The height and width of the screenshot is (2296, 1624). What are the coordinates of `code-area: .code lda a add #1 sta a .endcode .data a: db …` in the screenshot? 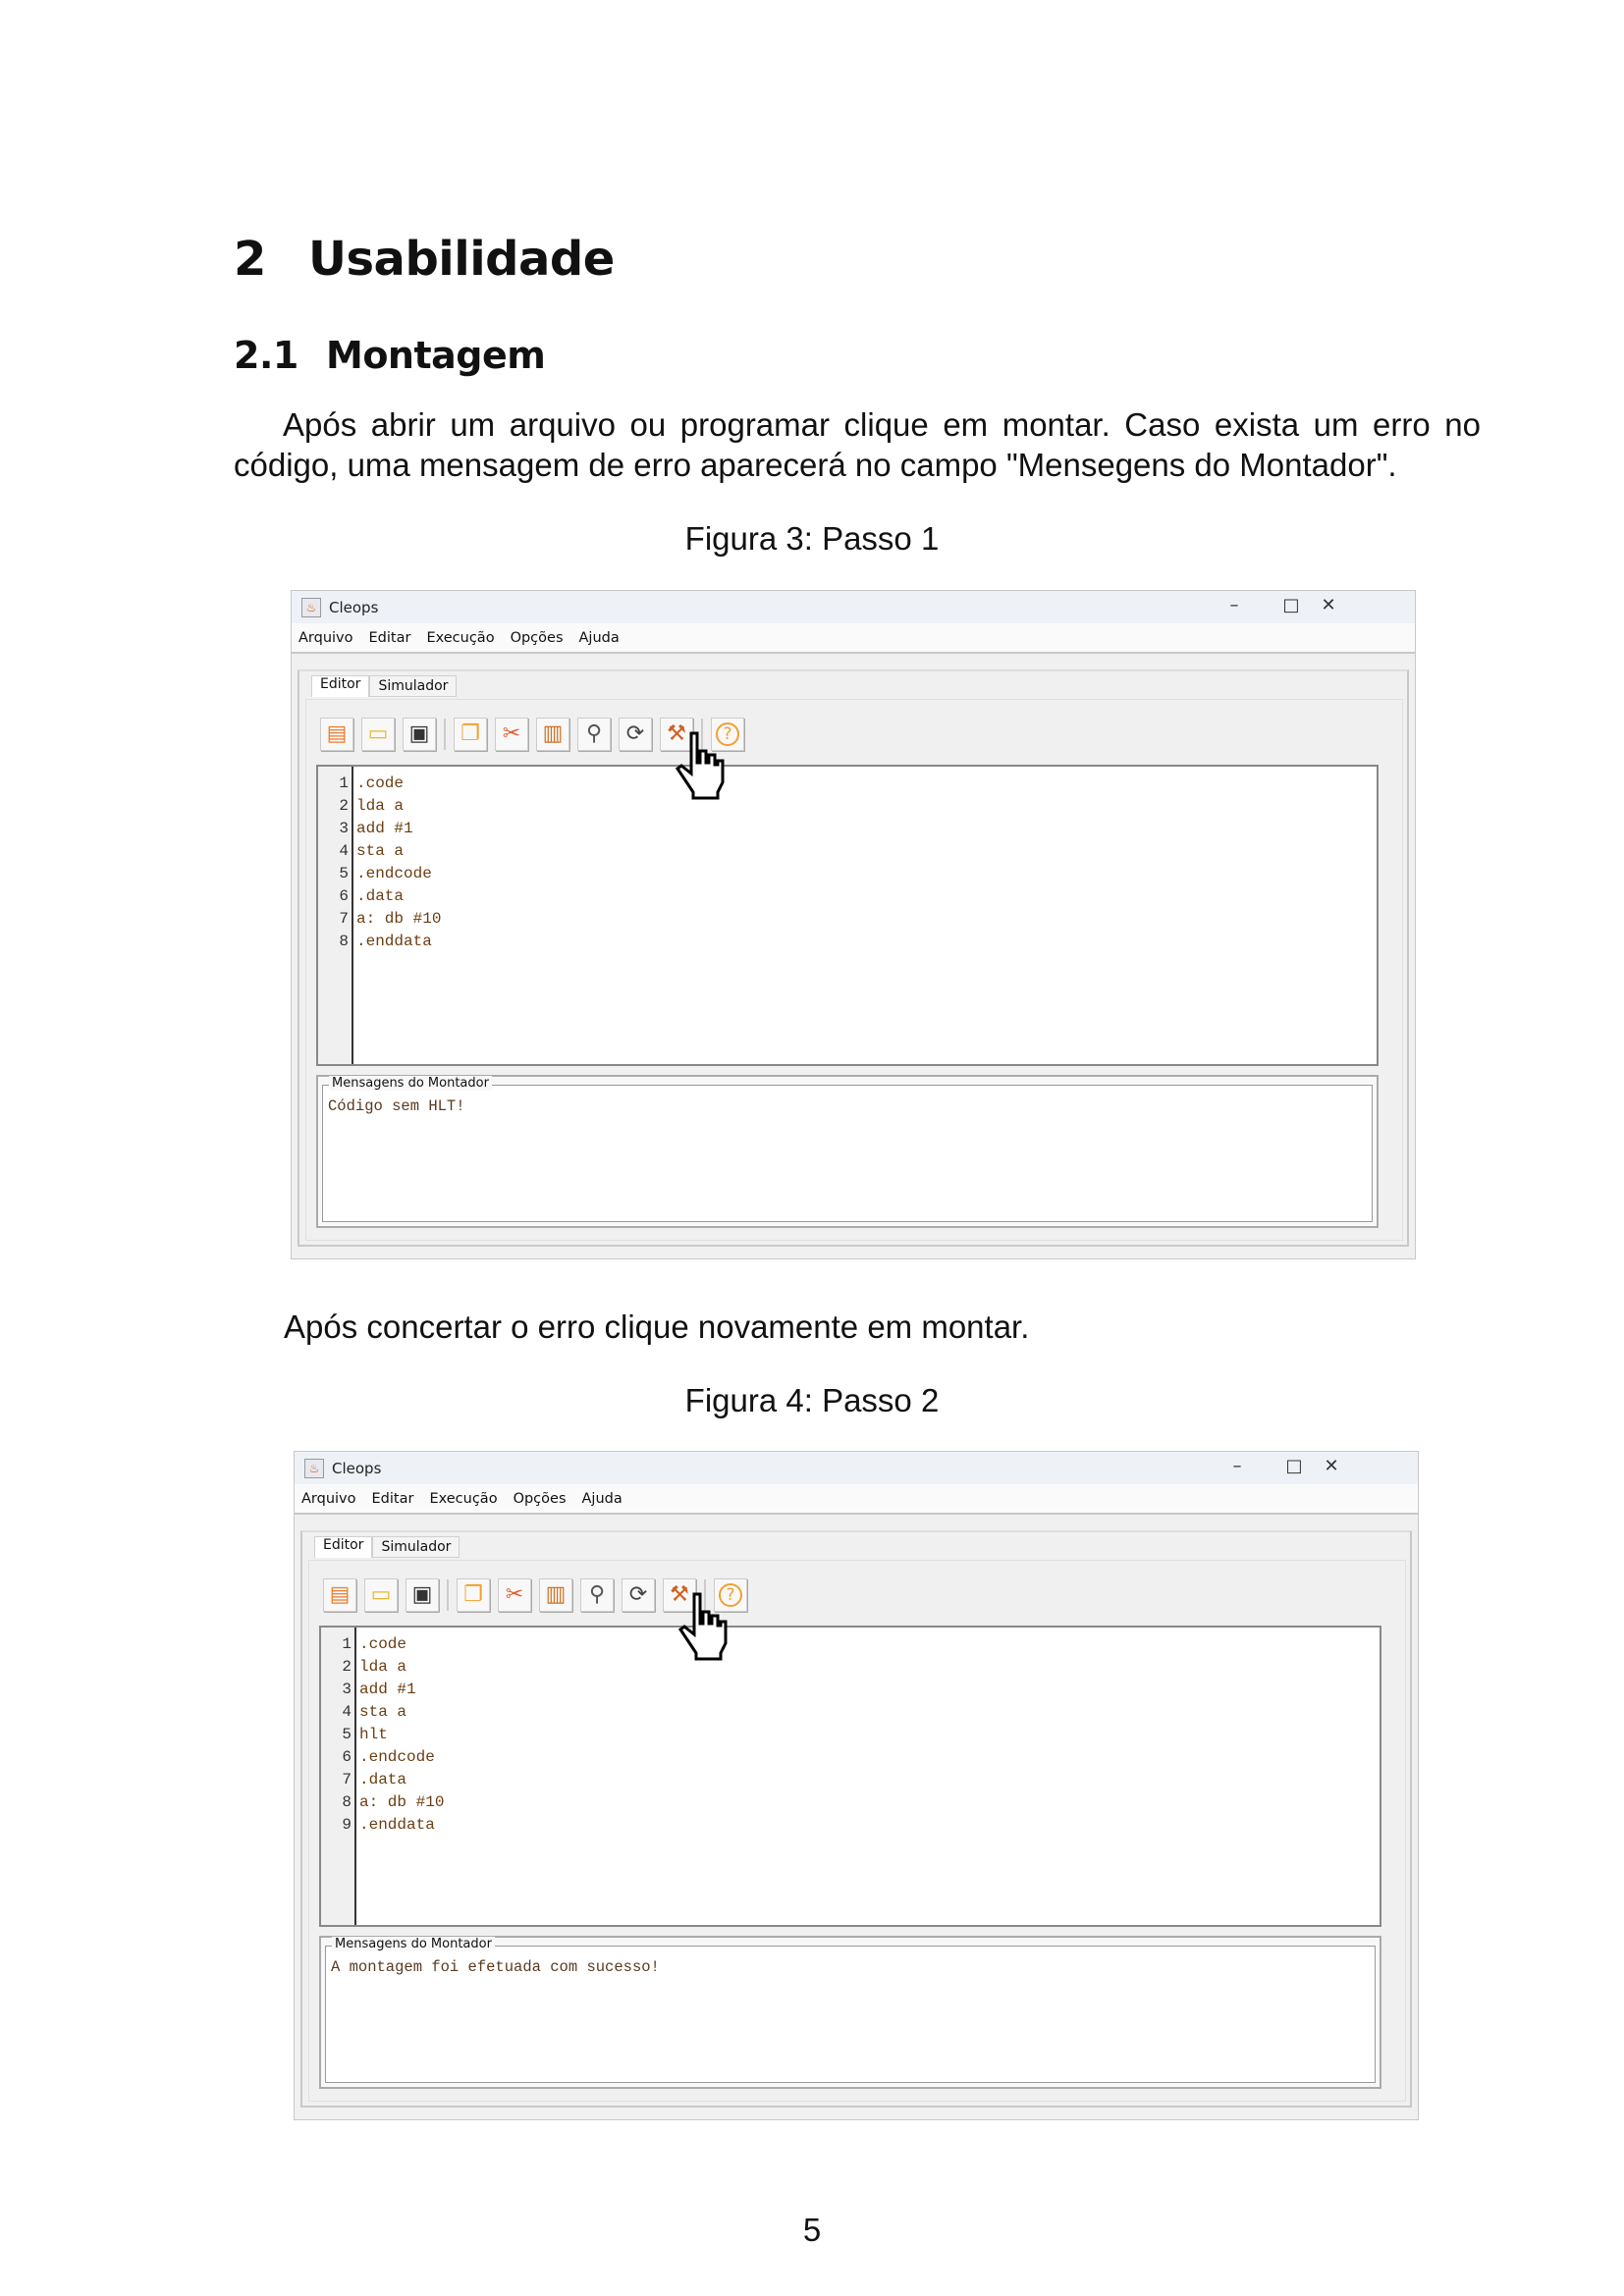 It's located at (397, 915).